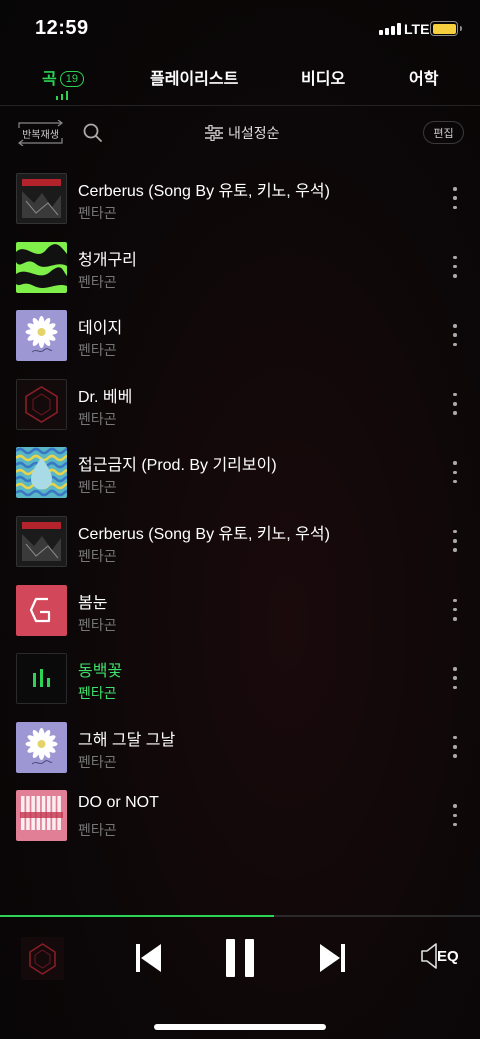 This screenshot has height=1039, width=480. Describe the element at coordinates (42, 958) in the screenshot. I see `now-playing-album-art` at that location.